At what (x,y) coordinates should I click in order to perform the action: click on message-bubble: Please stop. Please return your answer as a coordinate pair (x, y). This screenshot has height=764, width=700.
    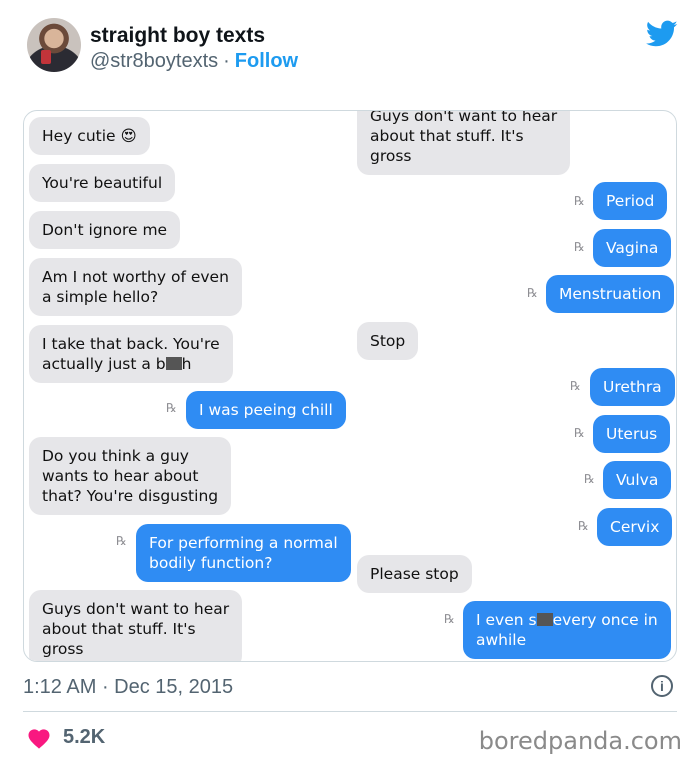
    Looking at the image, I should click on (414, 574).